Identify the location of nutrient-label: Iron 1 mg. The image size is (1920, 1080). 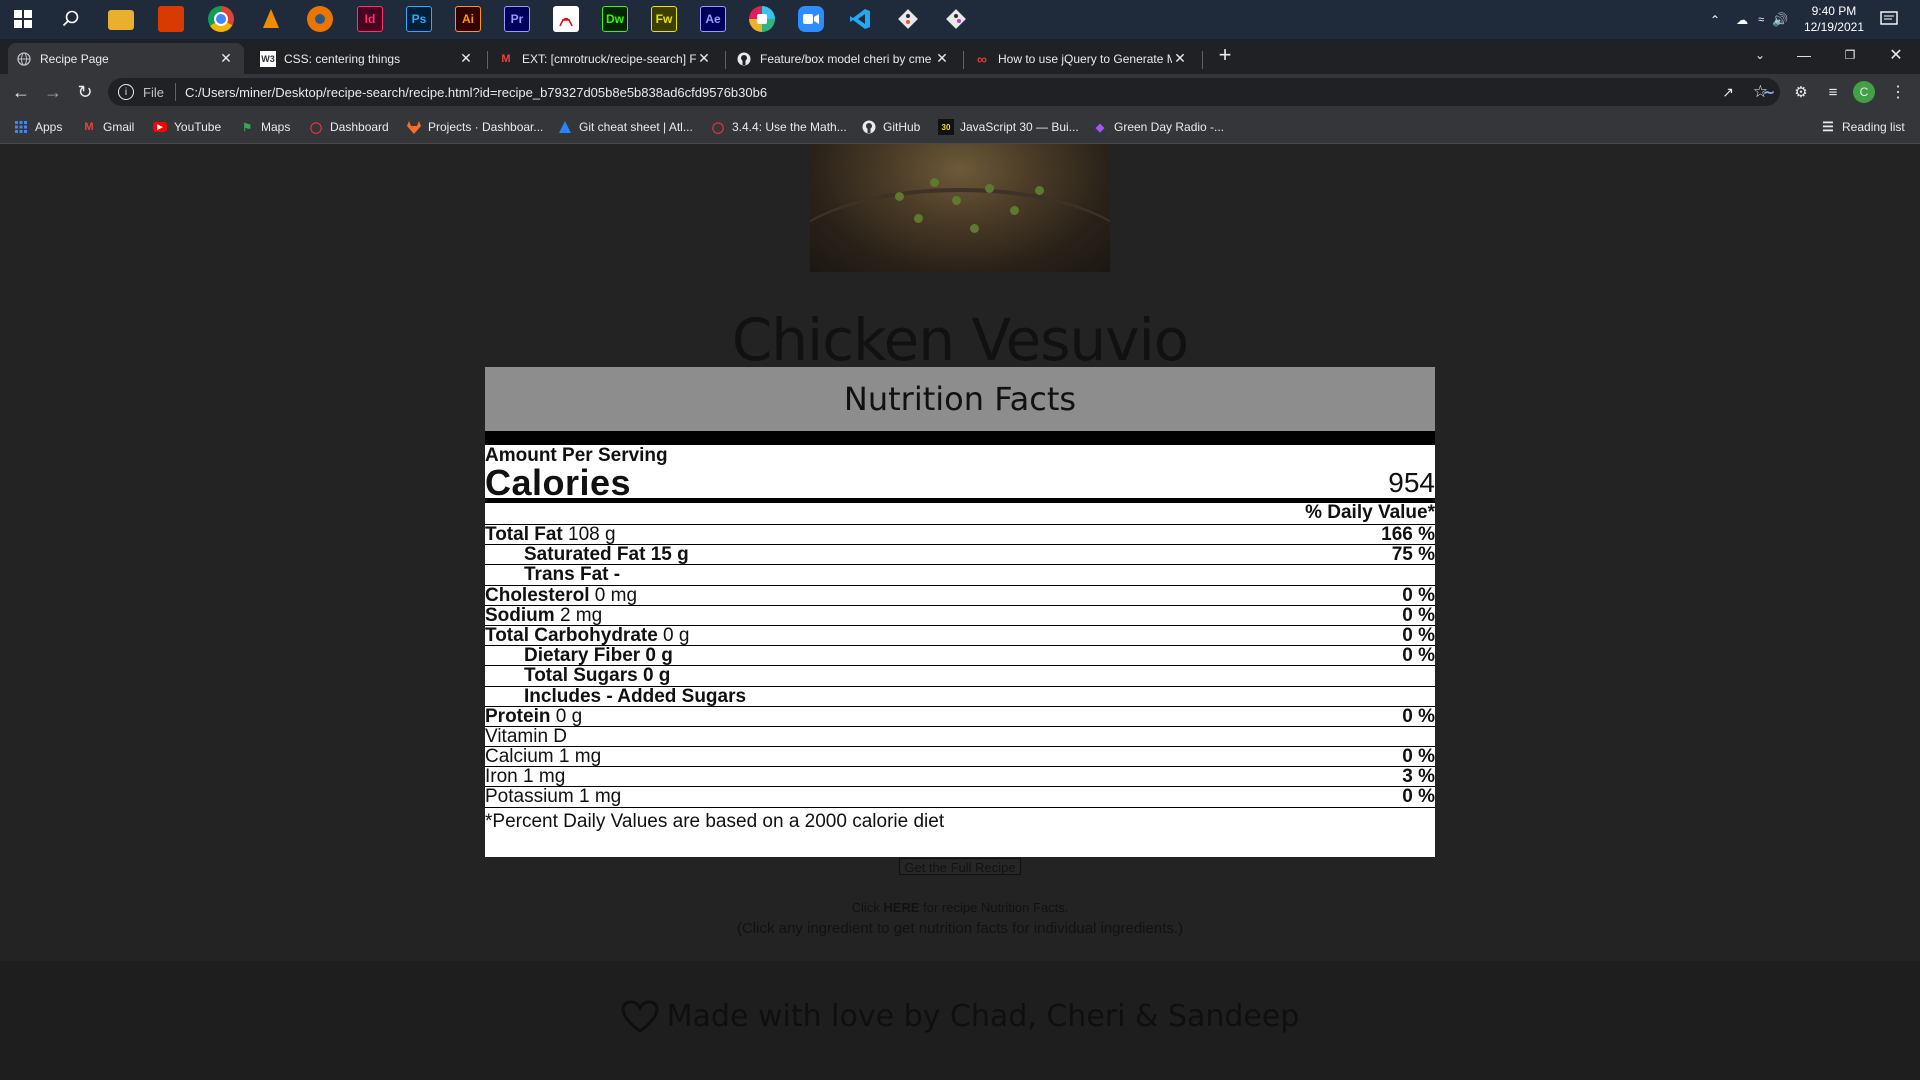
(525, 777).